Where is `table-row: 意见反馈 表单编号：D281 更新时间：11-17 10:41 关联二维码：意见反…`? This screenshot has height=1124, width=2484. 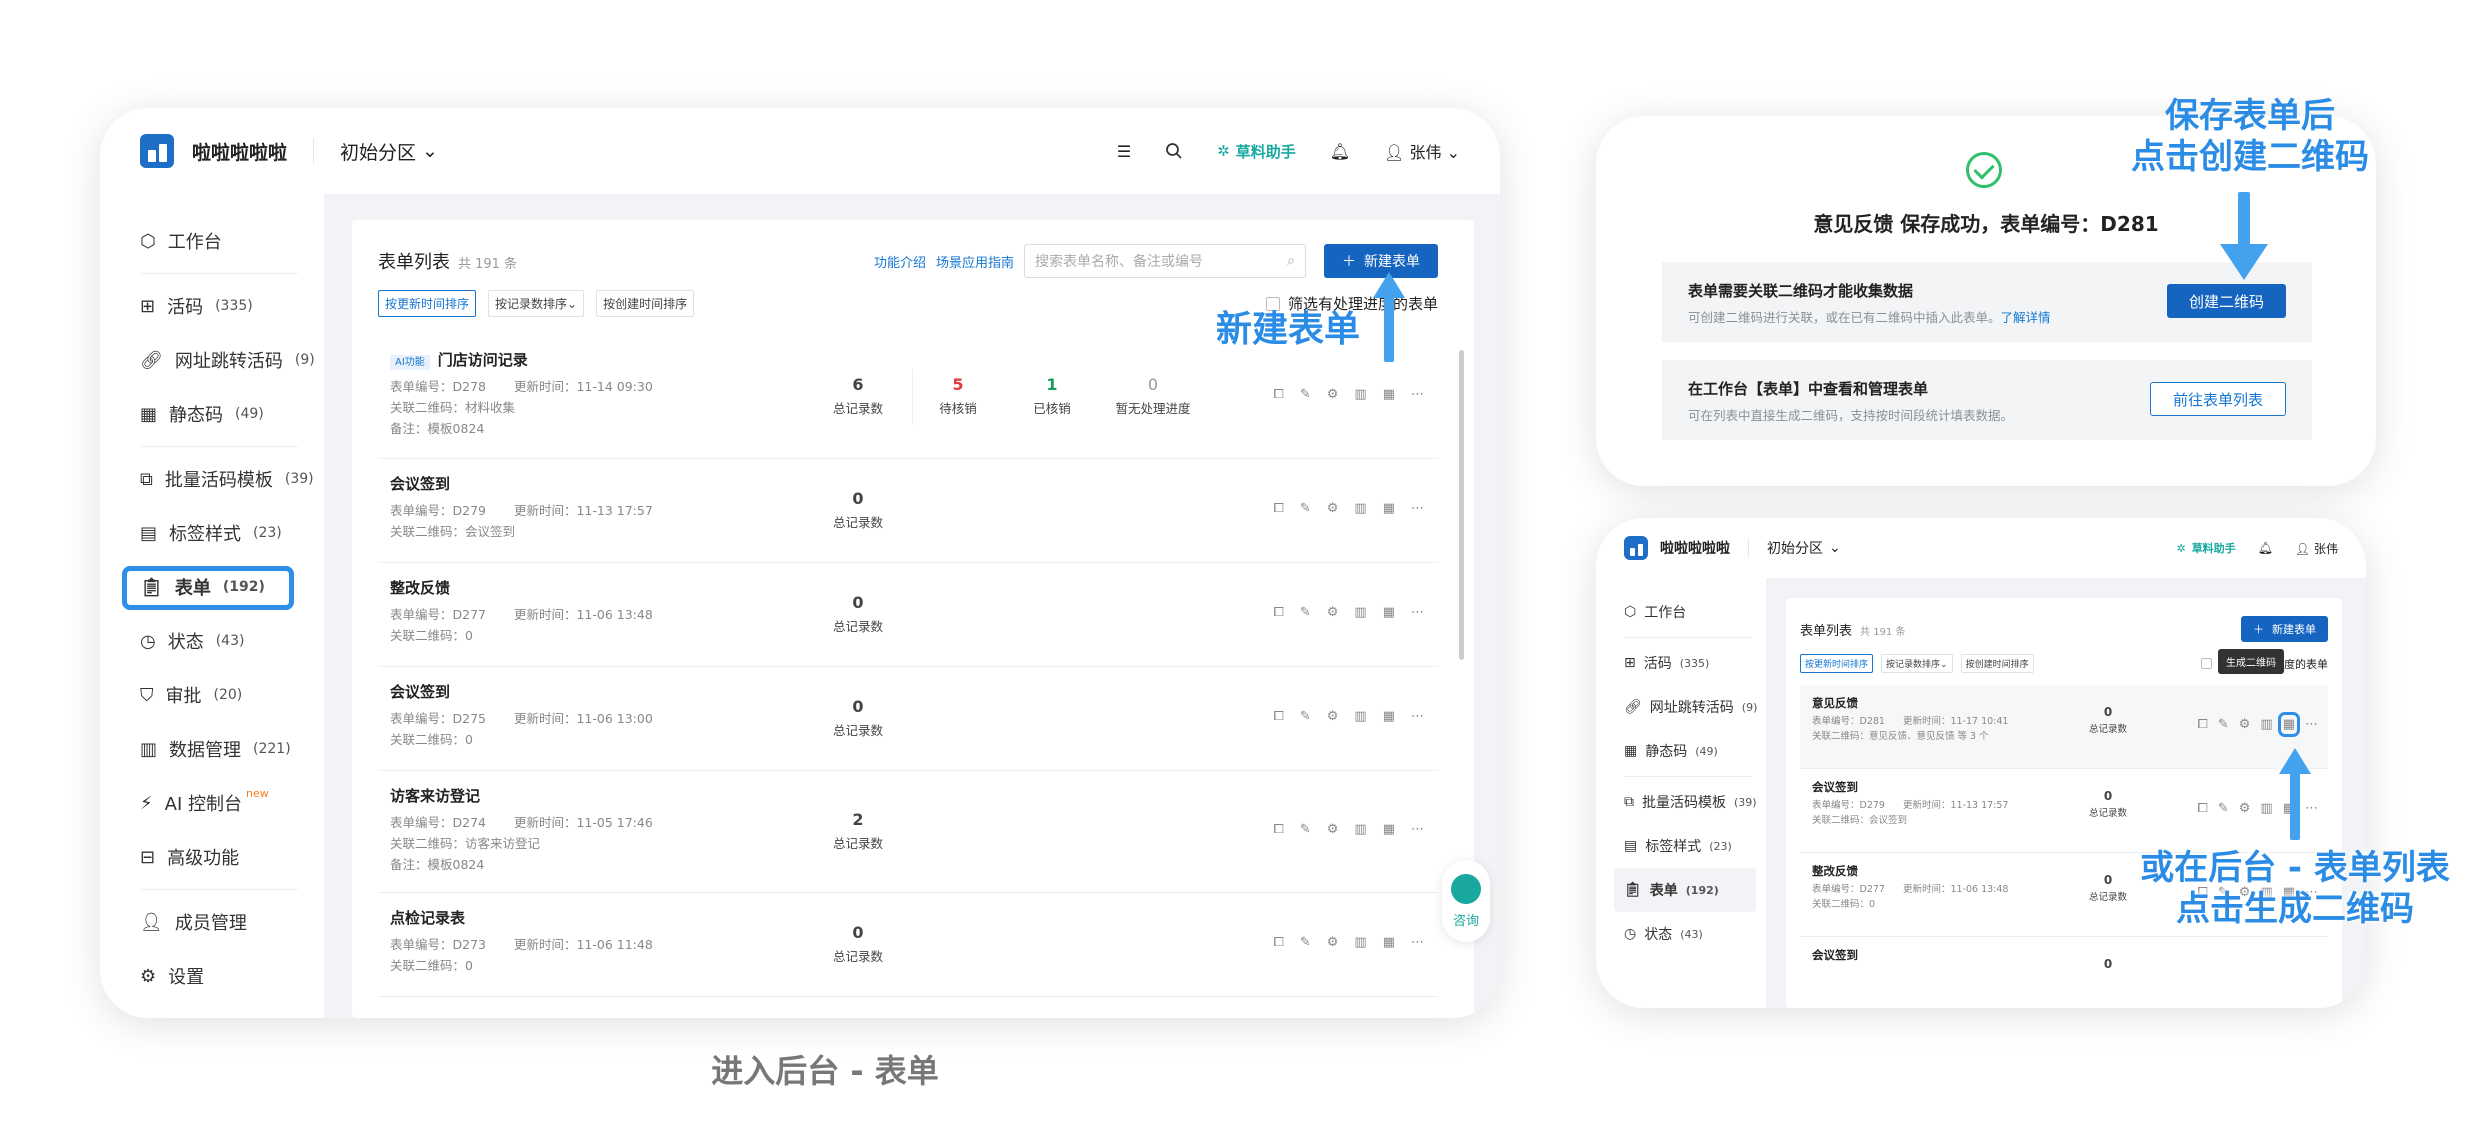 table-row: 意见反馈 表单编号：D281 更新时间：11-17 10:41 关联二维码：意见反… is located at coordinates (2064, 709).